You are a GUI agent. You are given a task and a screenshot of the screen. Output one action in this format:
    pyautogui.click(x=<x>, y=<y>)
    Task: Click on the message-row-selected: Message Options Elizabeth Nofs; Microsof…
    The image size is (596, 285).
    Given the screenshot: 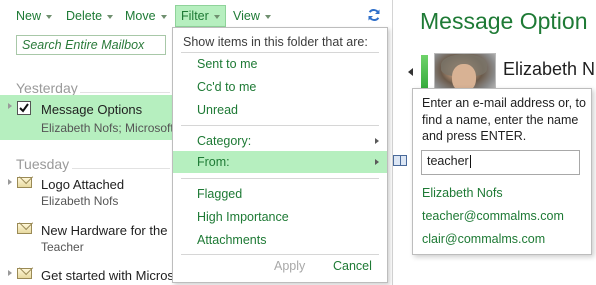 What is the action you would take?
    pyautogui.click(x=90, y=117)
    